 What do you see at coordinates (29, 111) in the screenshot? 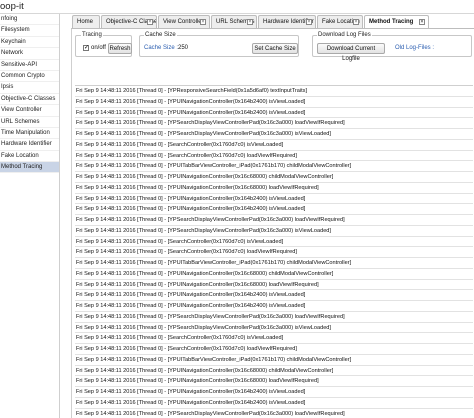
I see `sidebar-item: View Controller` at bounding box center [29, 111].